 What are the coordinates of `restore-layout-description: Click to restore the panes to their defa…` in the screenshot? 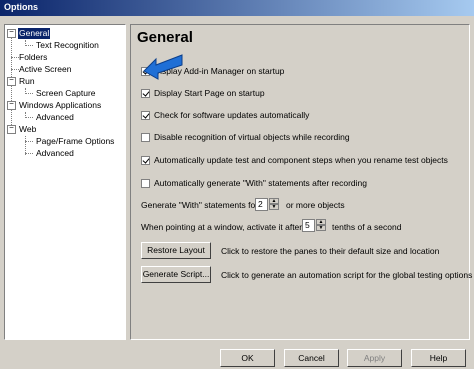 It's located at (330, 251).